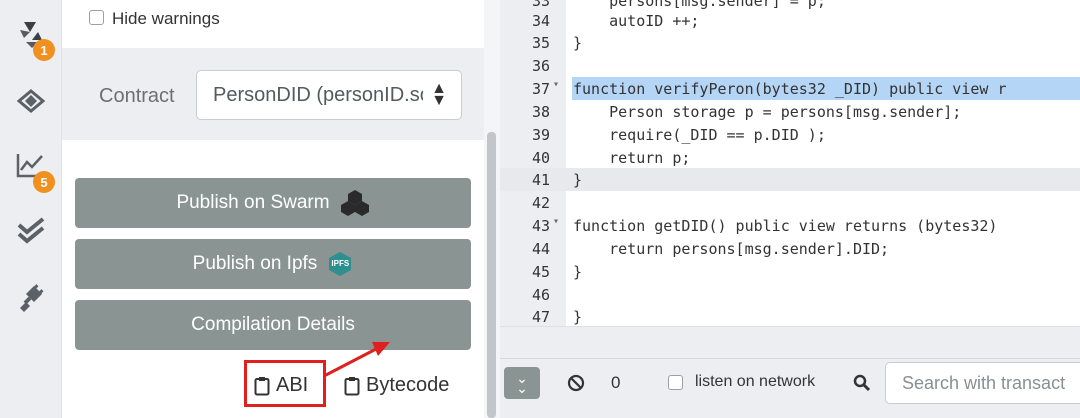 The image size is (1080, 418). I want to click on clear-console-icon, so click(576, 383).